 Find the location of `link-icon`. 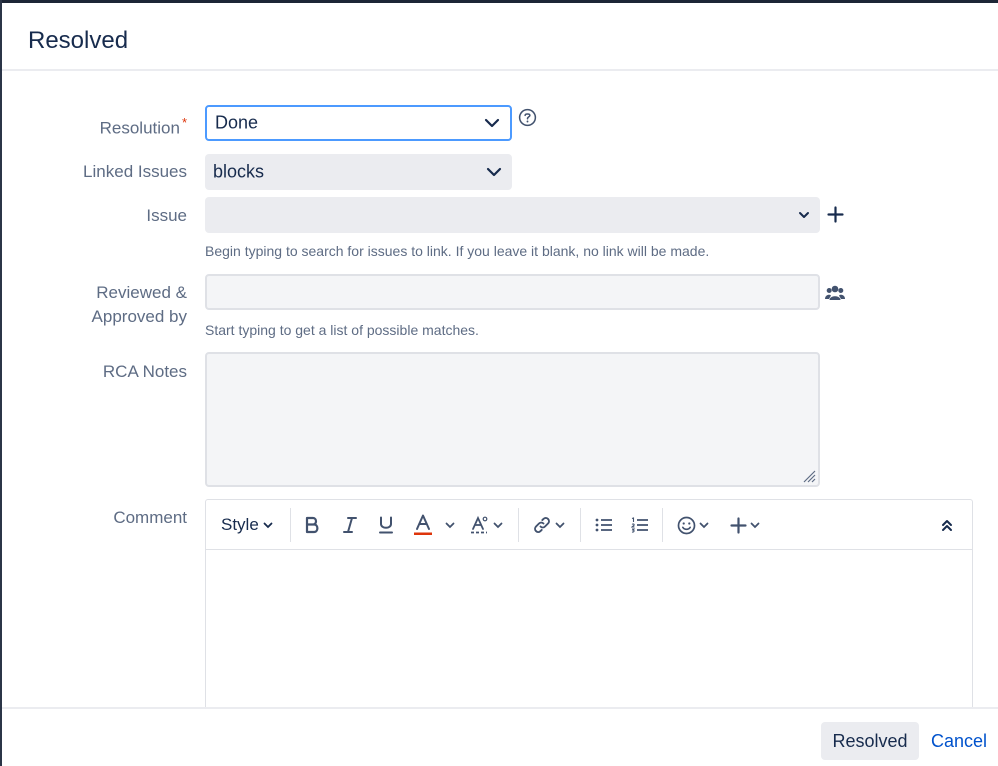

link-icon is located at coordinates (542, 525).